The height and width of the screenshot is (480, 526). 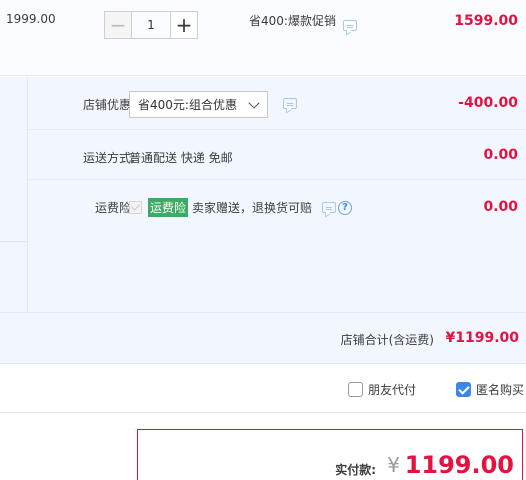 I want to click on extra-options-row: 朋友代付 匿名购买, so click(x=263, y=388).